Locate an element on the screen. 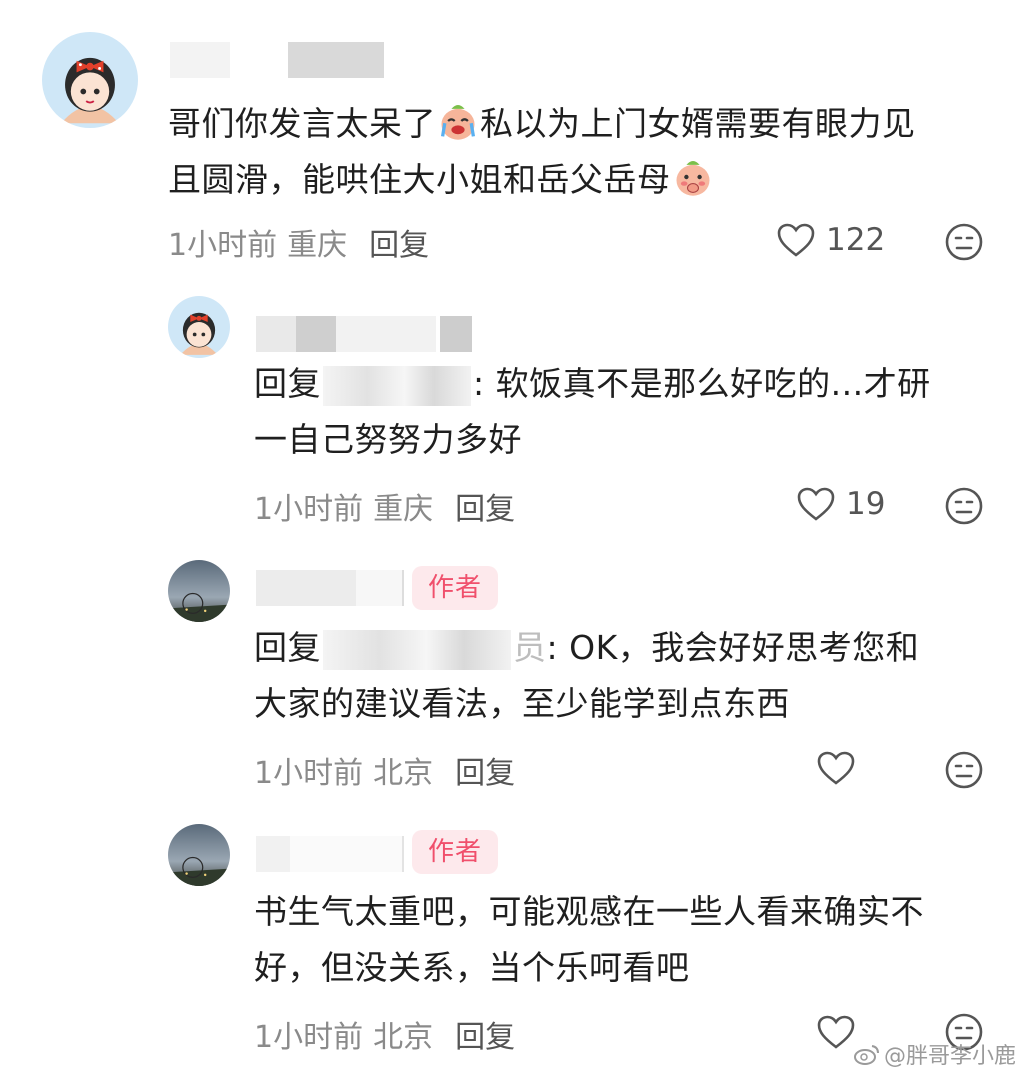 This screenshot has width=1026, height=1080. like-count: 122 is located at coordinates (856, 240).